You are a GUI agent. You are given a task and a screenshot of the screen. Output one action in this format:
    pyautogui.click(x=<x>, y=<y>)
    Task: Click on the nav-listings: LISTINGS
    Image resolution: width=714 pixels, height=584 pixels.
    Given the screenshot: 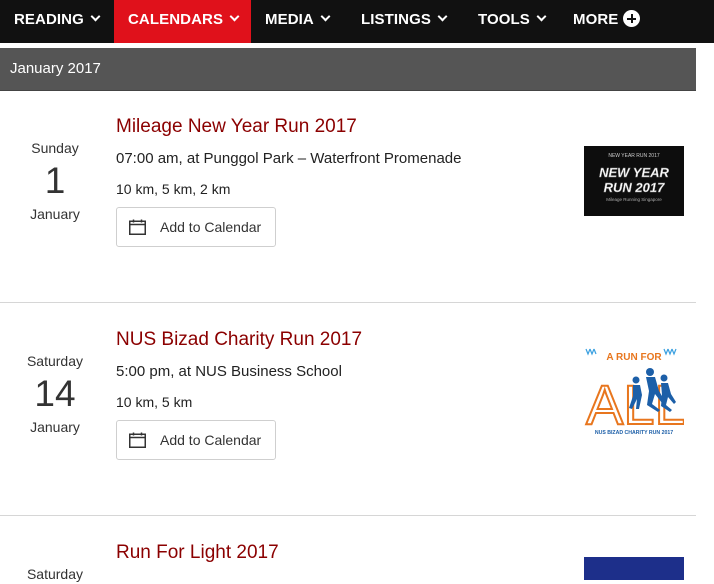 What is the action you would take?
    pyautogui.click(x=404, y=21)
    